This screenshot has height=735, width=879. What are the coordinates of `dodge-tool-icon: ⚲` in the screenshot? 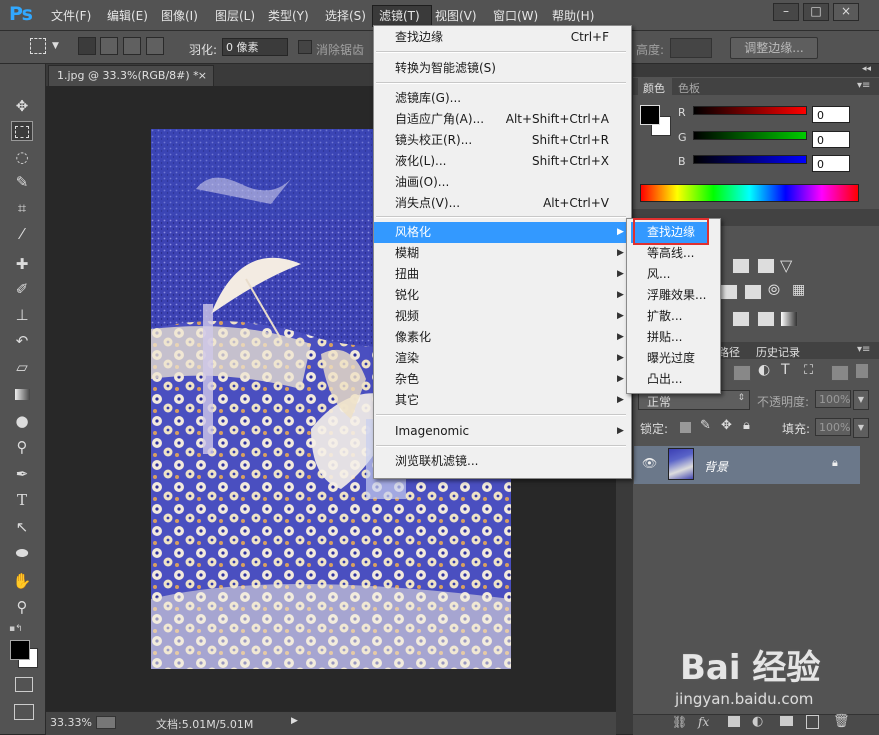 It's located at (22, 447).